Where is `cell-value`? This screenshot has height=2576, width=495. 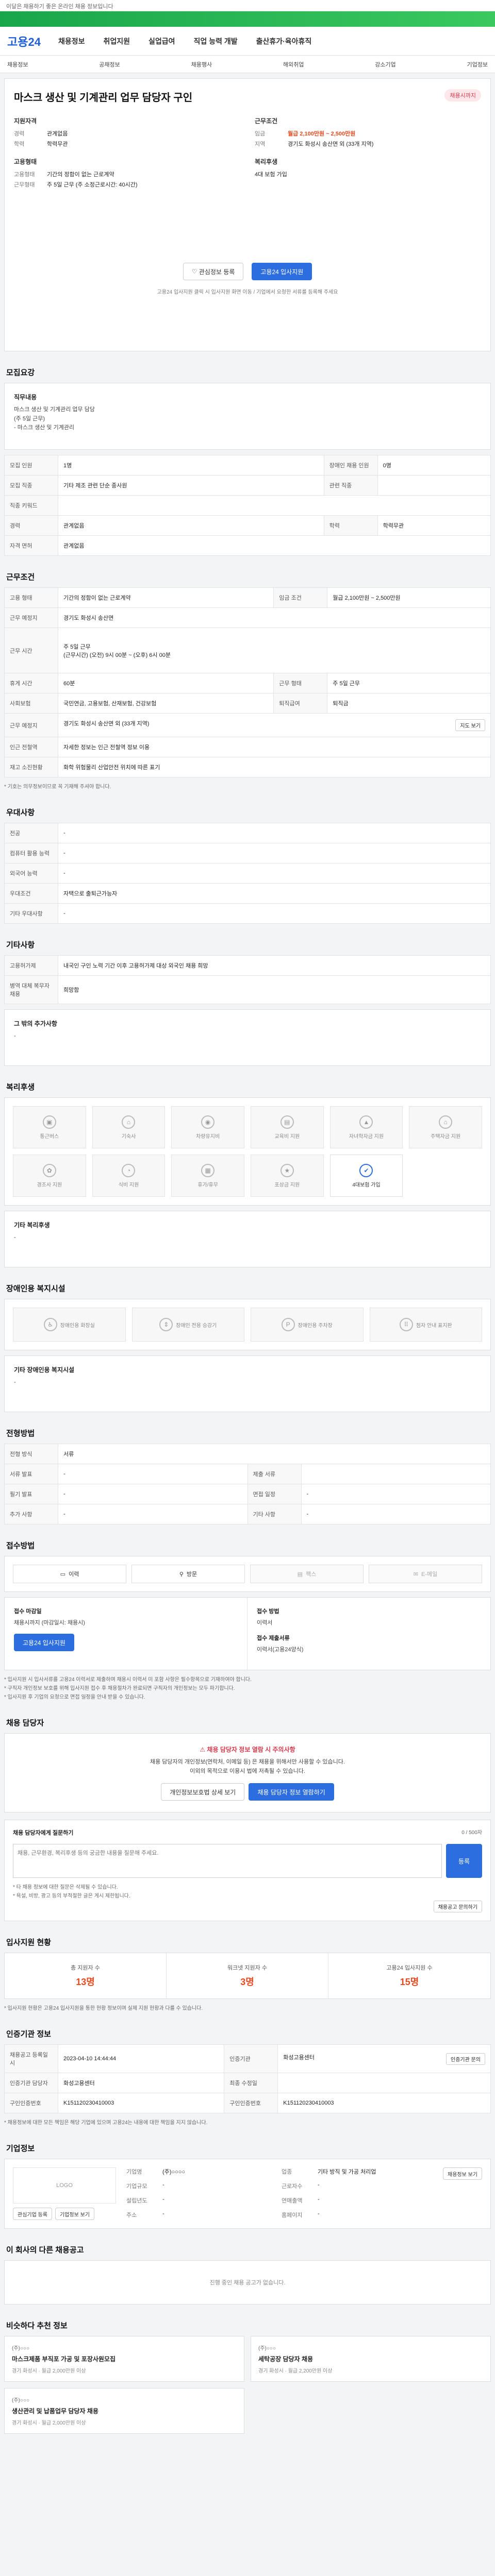
cell-value is located at coordinates (384, 2083).